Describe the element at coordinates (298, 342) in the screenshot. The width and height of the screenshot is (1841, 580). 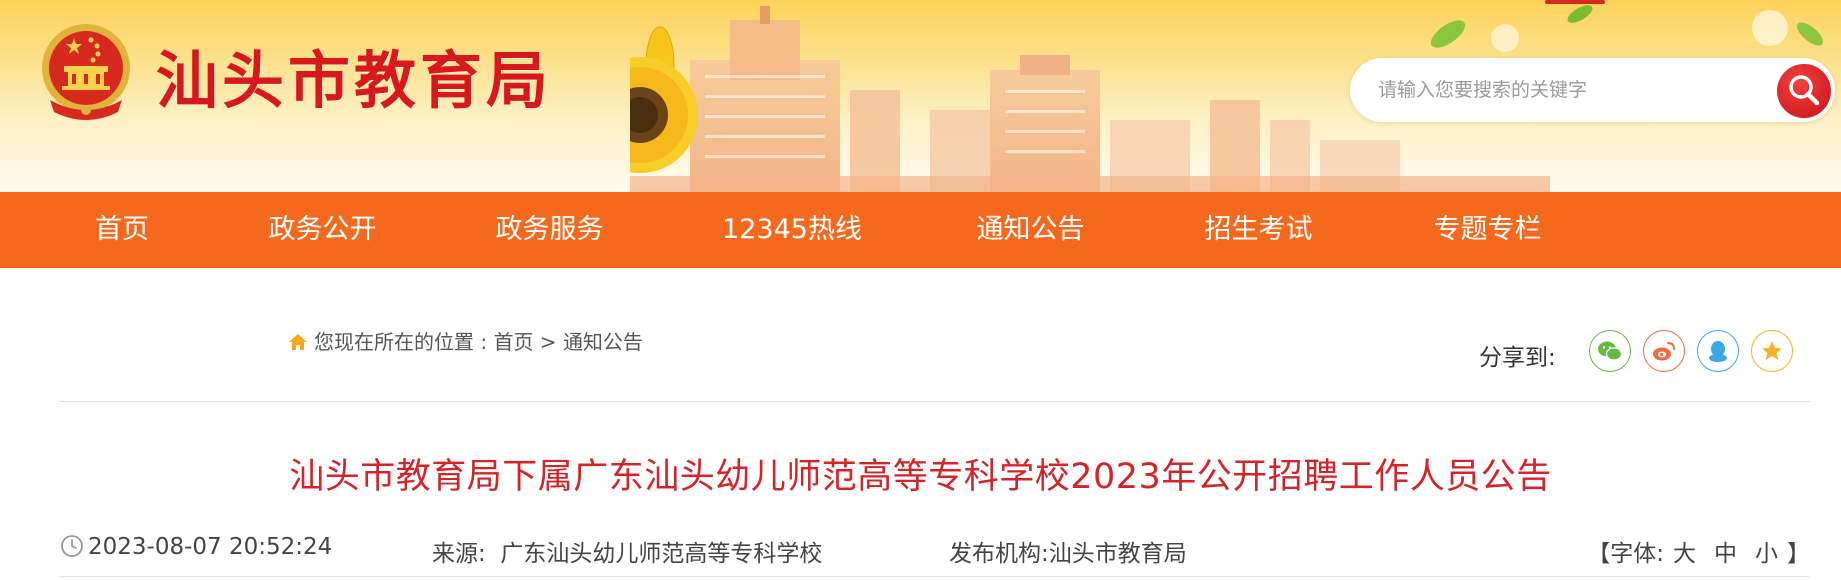
I see `home-icon` at that location.